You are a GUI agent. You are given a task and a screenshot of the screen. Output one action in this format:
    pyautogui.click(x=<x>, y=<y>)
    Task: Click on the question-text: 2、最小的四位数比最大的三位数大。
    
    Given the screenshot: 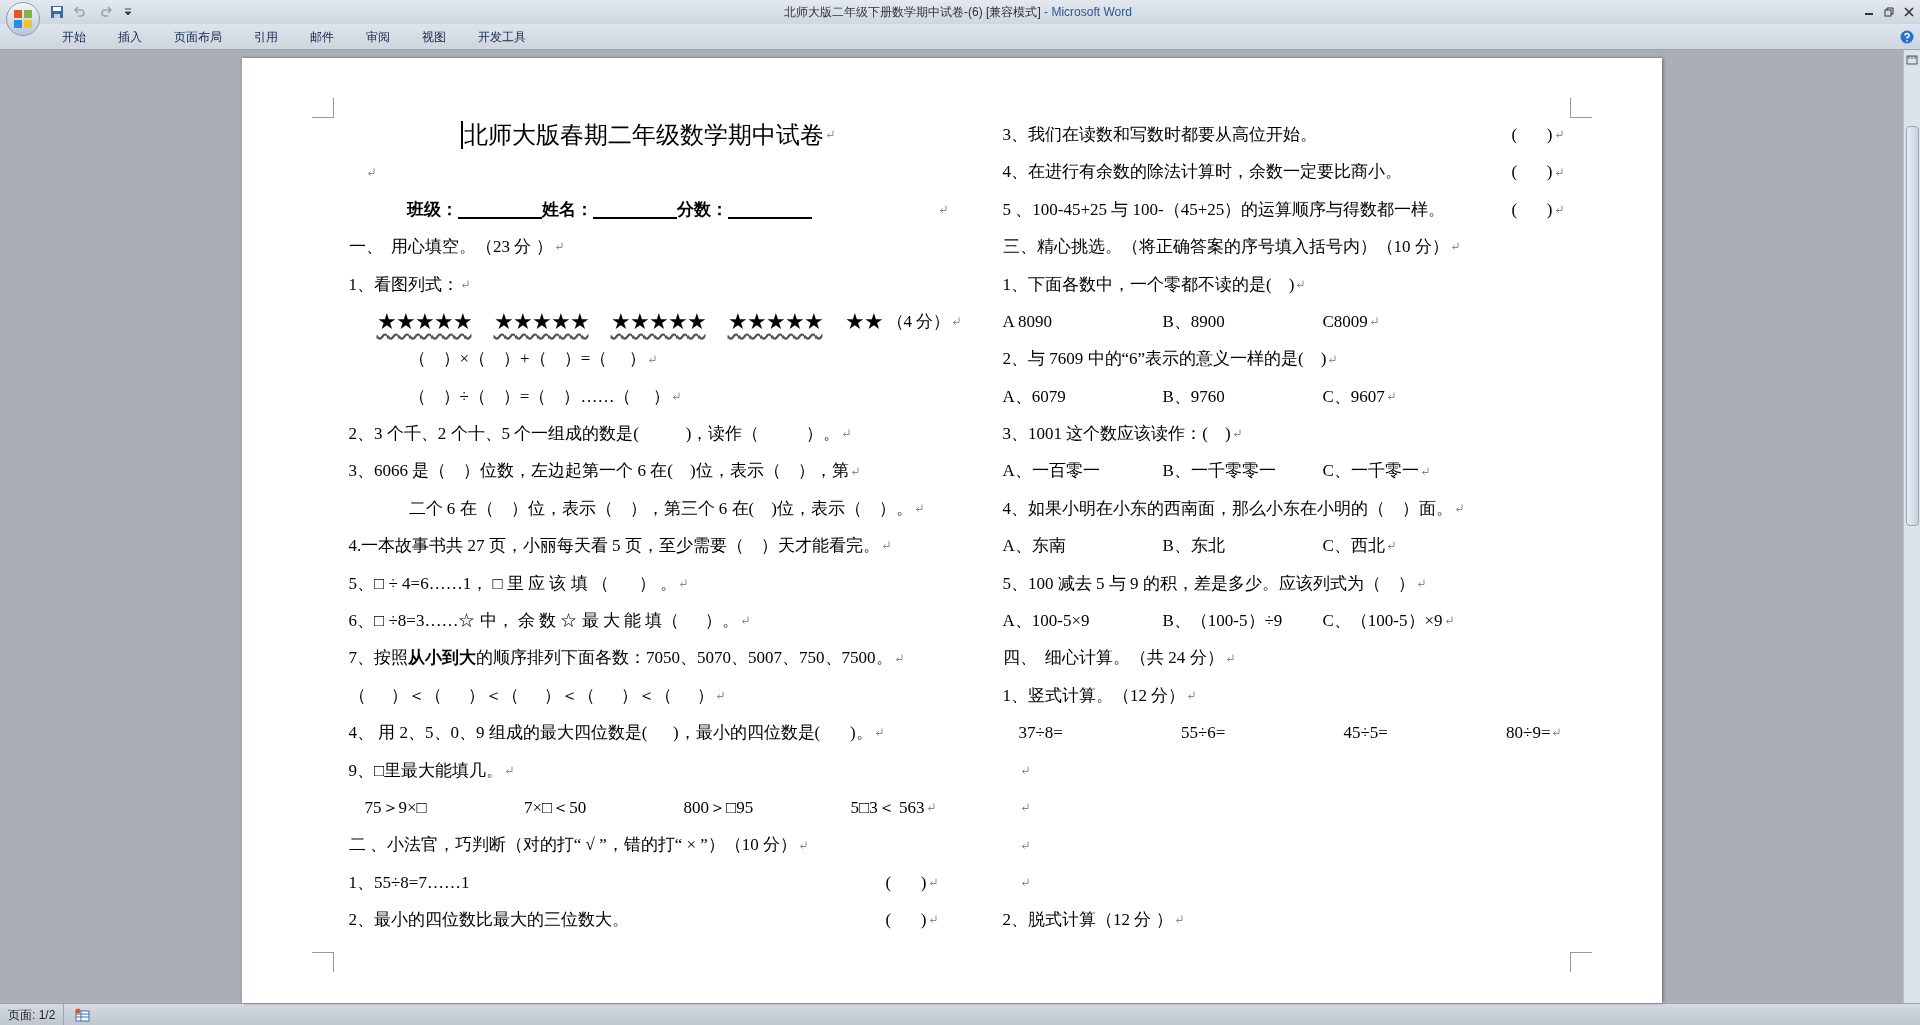 What is the action you would take?
    pyautogui.click(x=488, y=920)
    